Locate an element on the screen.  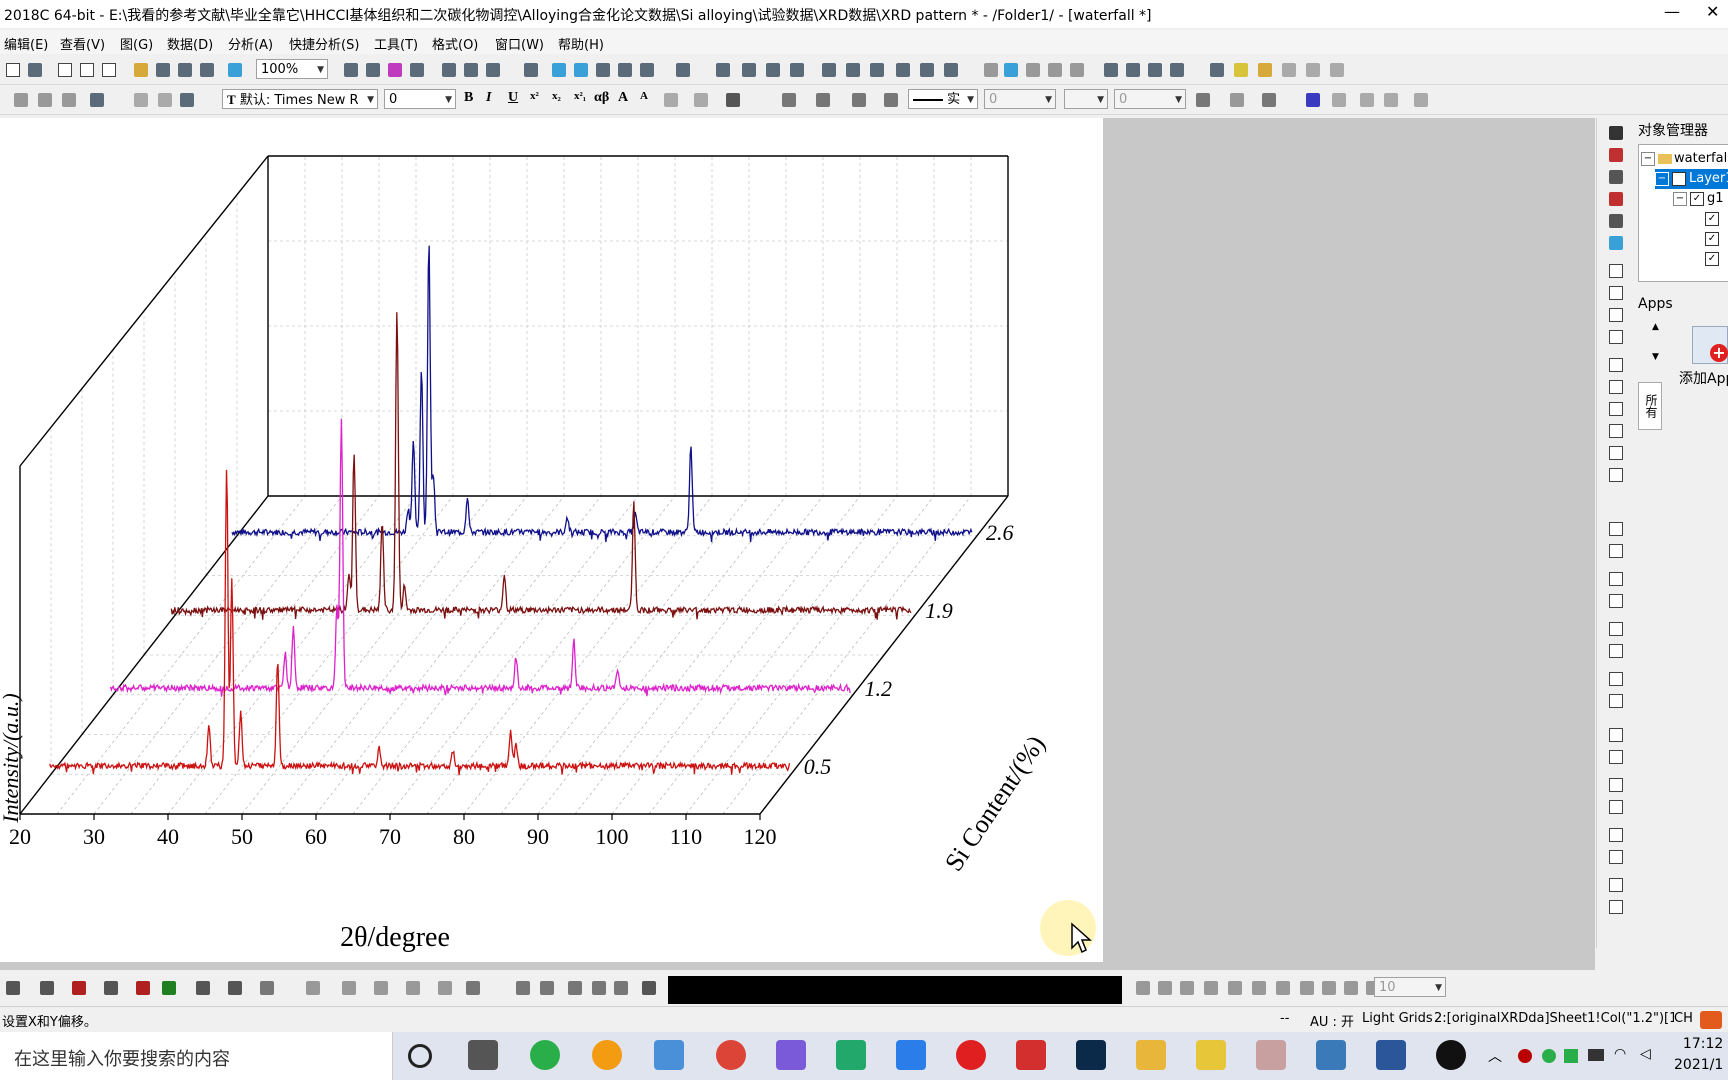
origin-running-icon is located at coordinates (1271, 1055).